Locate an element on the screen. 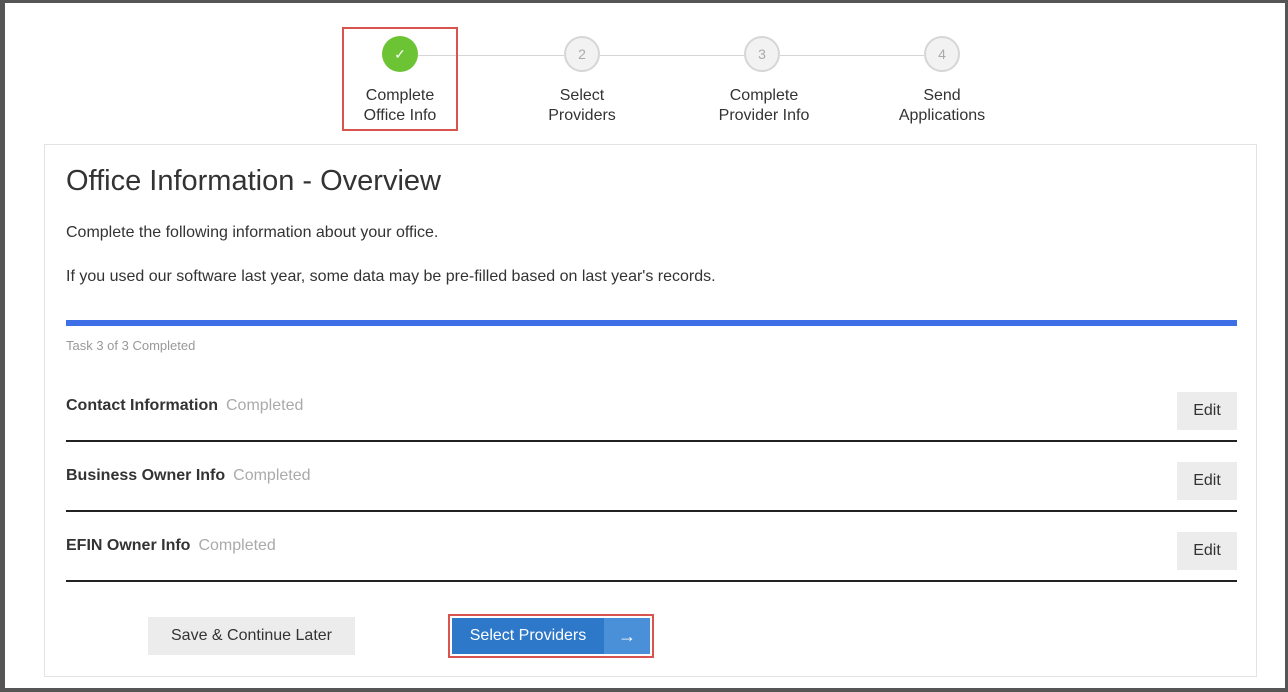 The height and width of the screenshot is (692, 1288). step-2-label: Select Providers is located at coordinates (582, 106).